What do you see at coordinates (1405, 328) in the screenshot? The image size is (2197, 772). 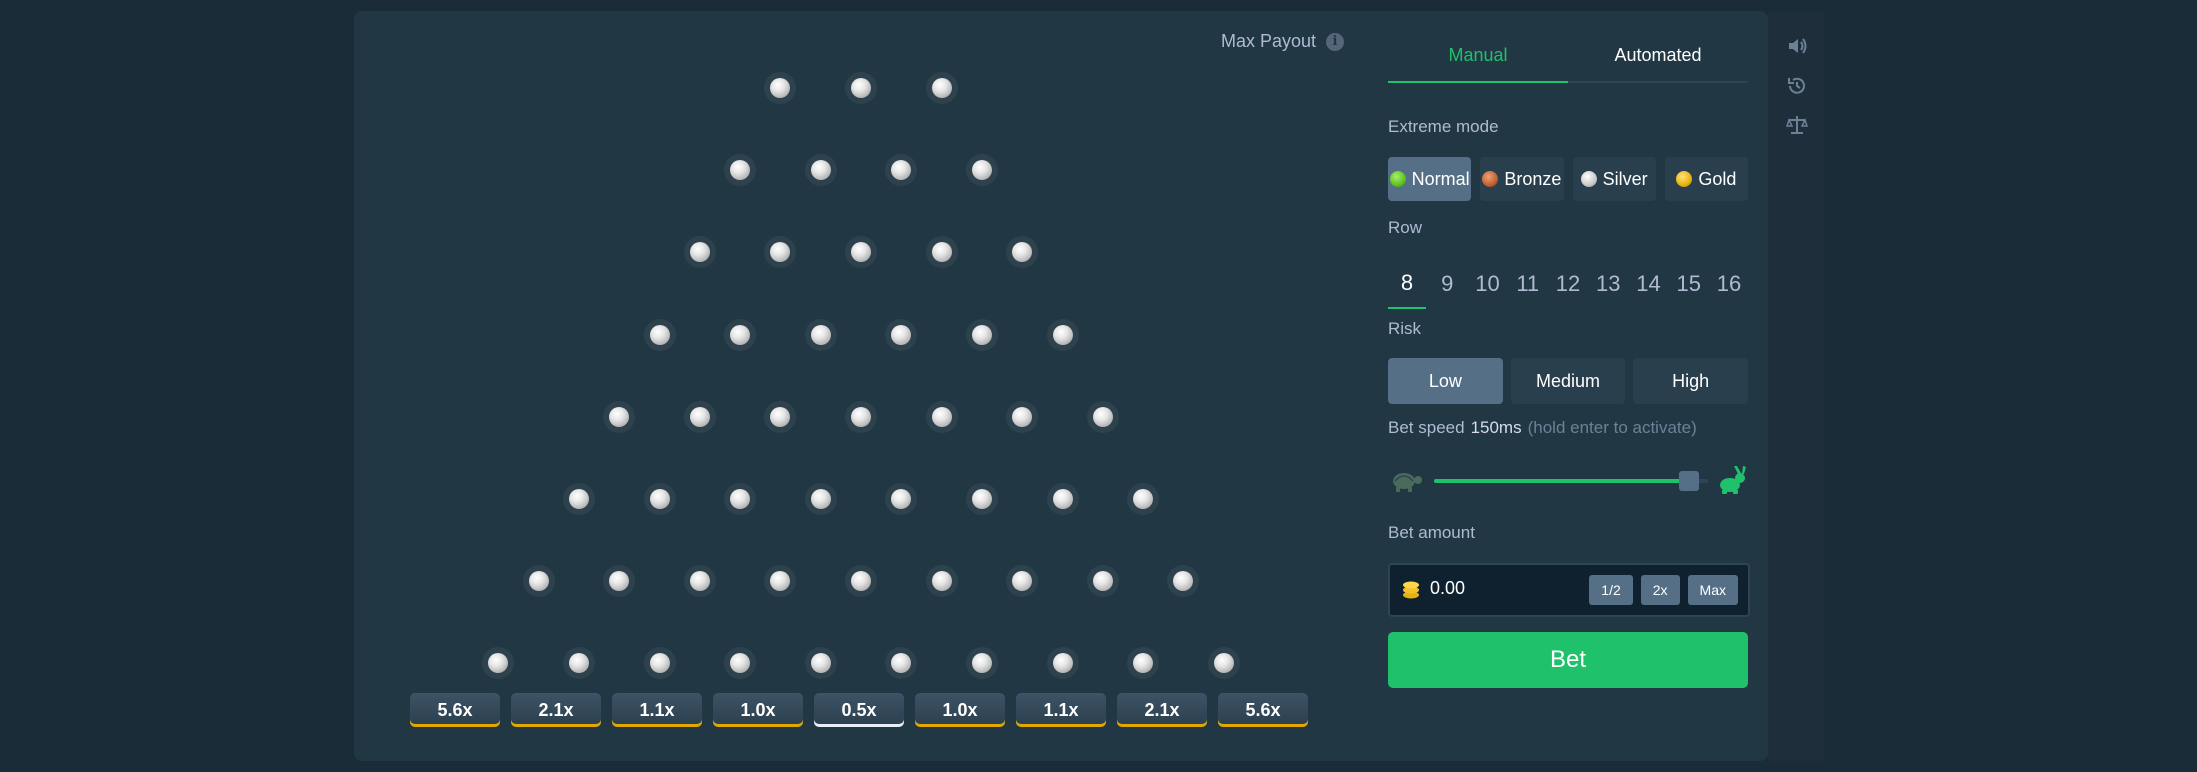 I see `risk-label: Risk` at bounding box center [1405, 328].